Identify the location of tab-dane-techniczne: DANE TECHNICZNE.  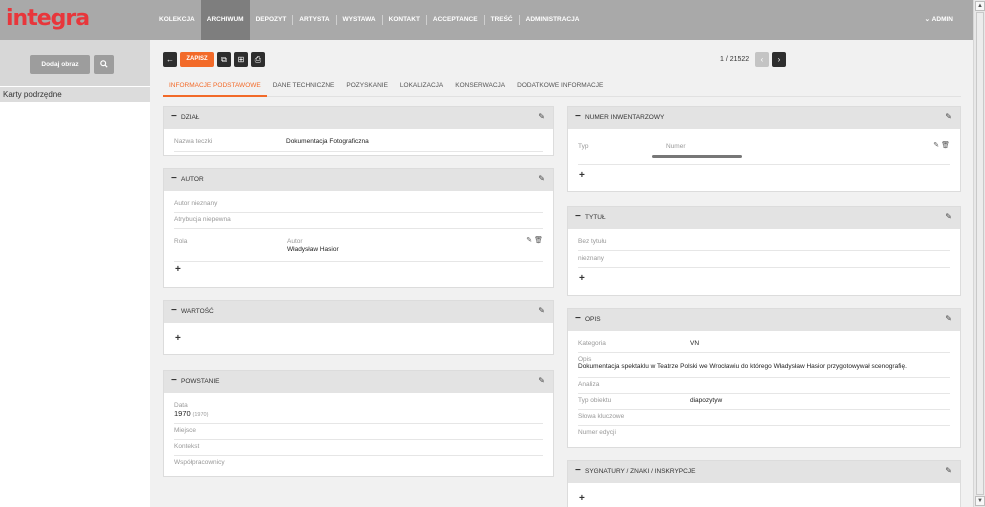
(304, 86).